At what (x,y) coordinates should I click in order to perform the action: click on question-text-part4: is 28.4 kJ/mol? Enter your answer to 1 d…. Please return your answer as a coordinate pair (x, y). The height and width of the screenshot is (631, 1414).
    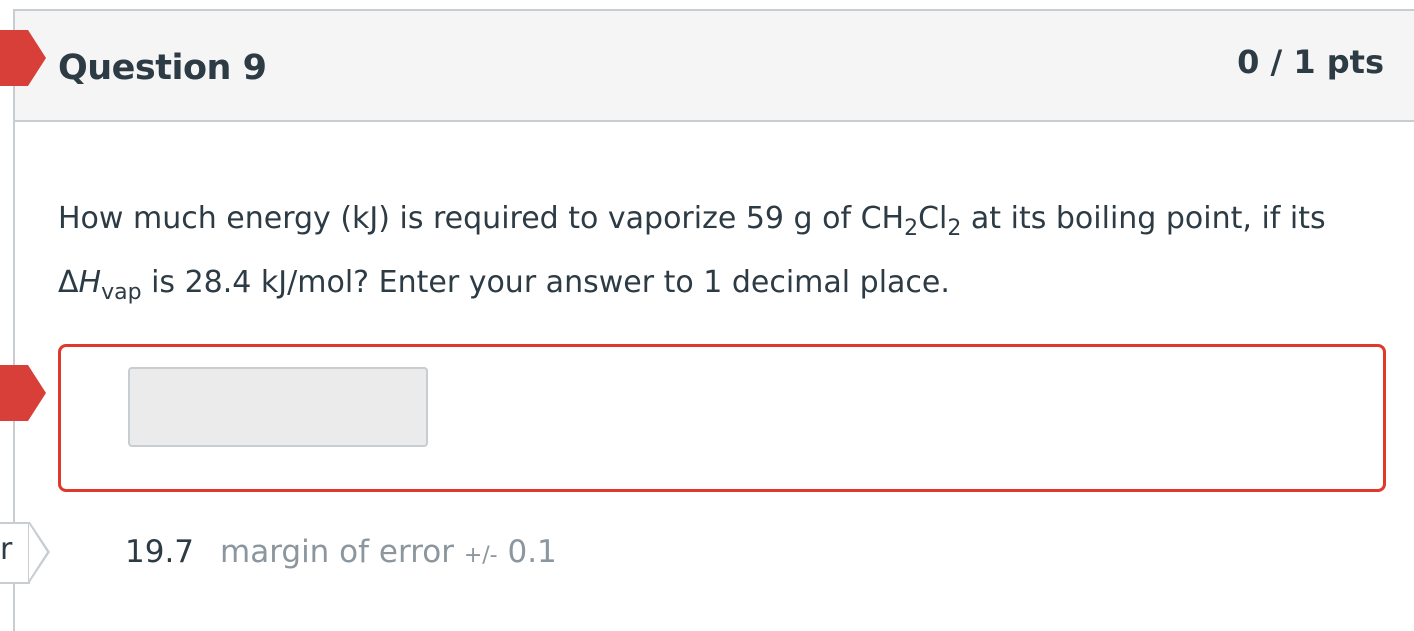
    Looking at the image, I should click on (545, 282).